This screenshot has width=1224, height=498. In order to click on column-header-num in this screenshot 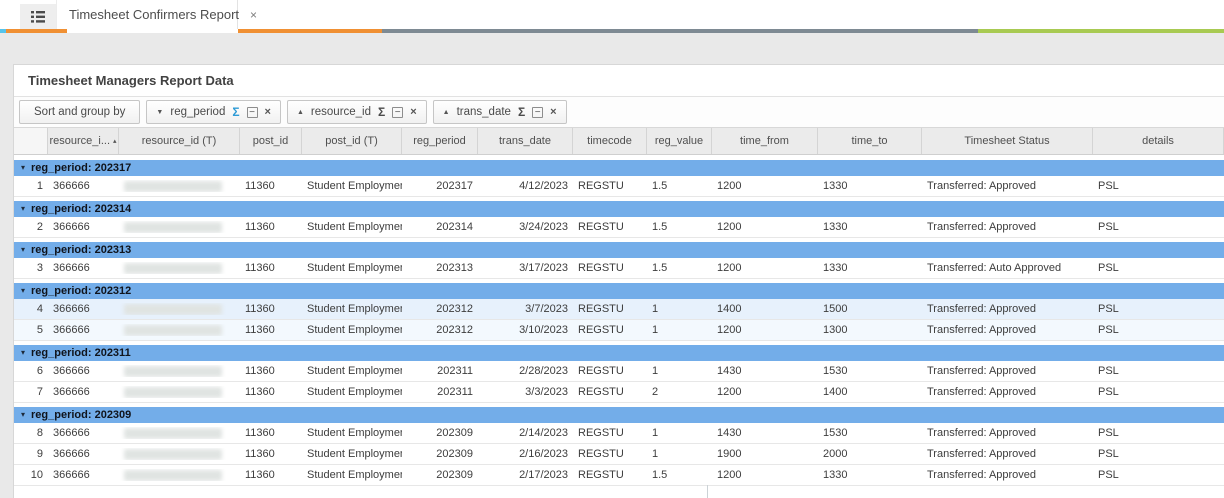, I will do `click(31, 141)`.